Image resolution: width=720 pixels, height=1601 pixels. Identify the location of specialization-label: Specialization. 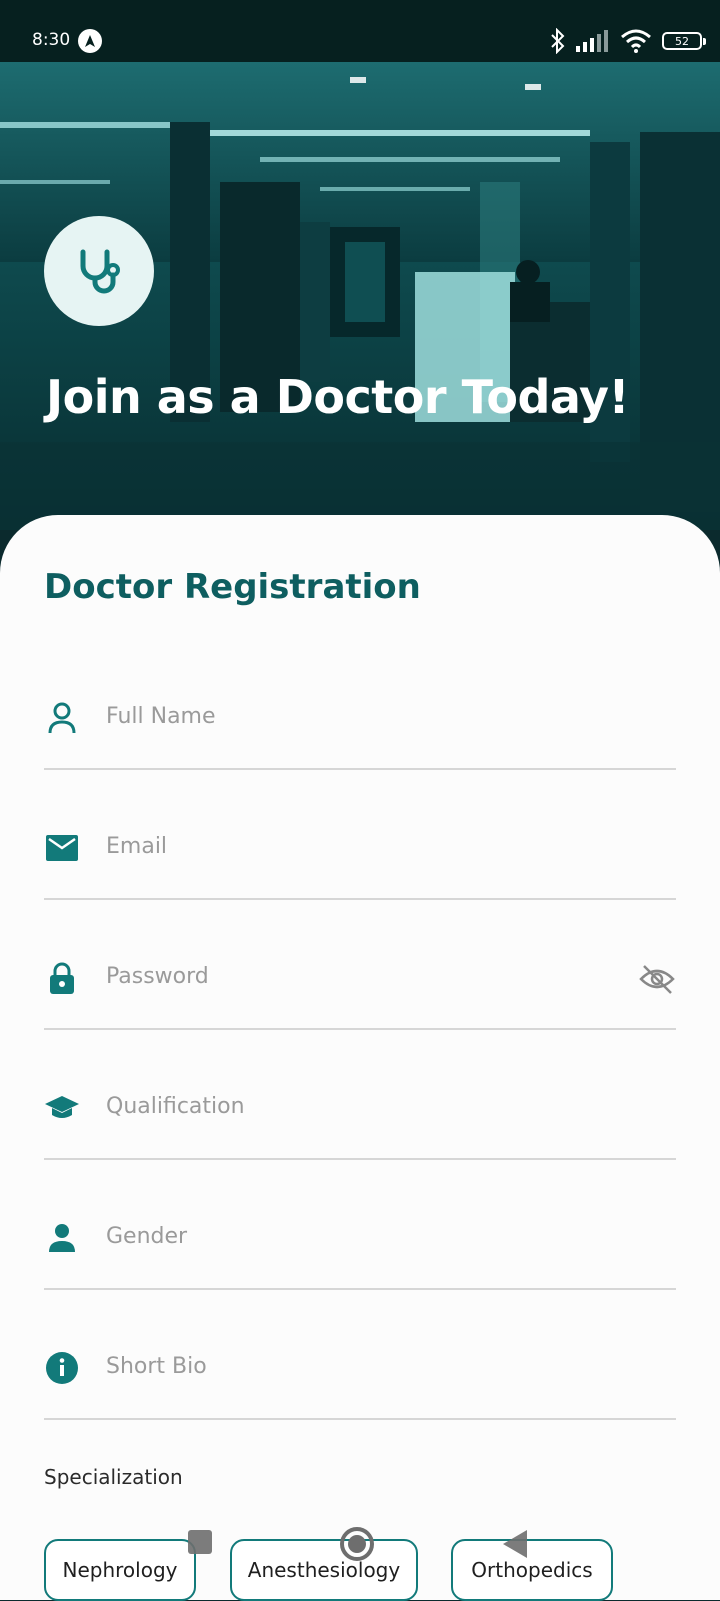
(113, 1477).